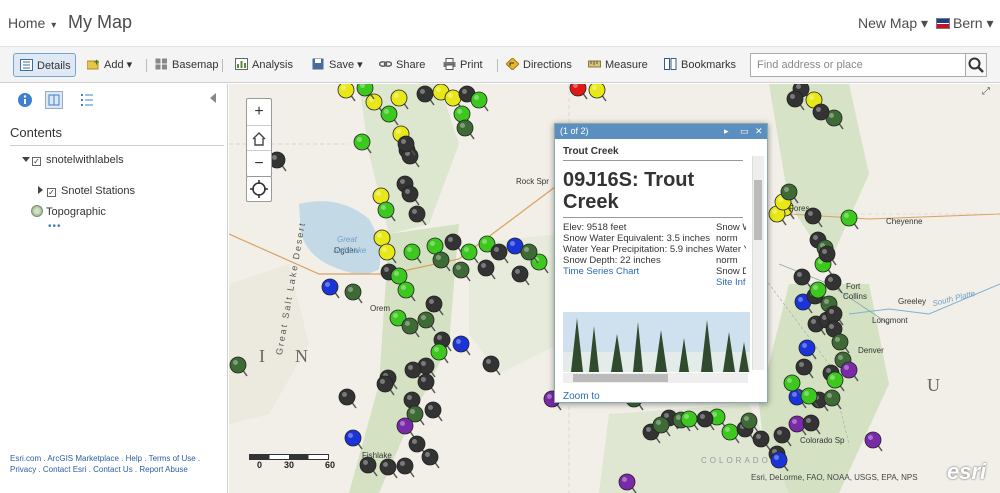 The height and width of the screenshot is (493, 1000). I want to click on map-label-great: Great, so click(347, 239).